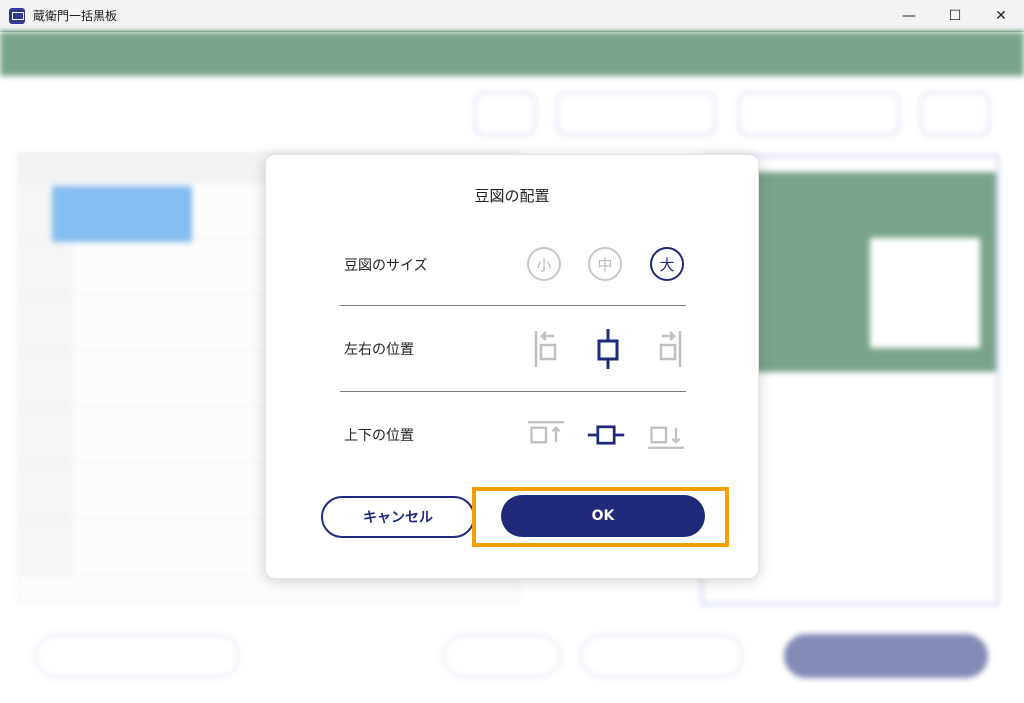 Image resolution: width=1024 pixels, height=703 pixels. I want to click on bottom-align-icon, so click(666, 435).